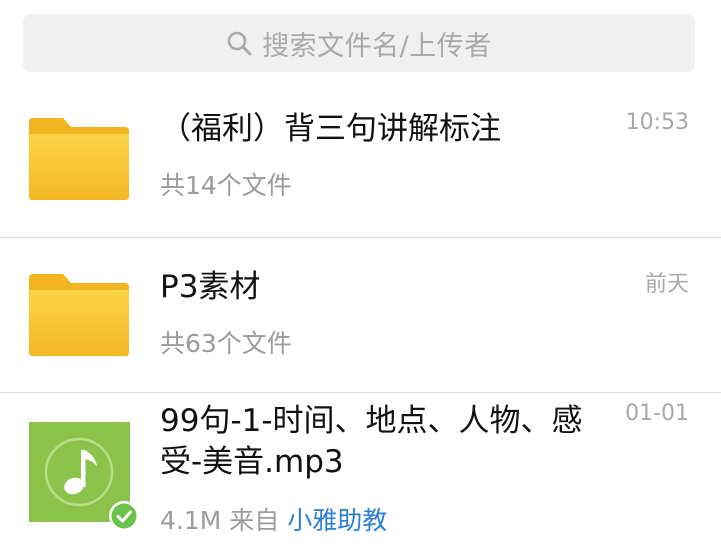 This screenshot has height=546, width=721. I want to click on file-time: 01-01, so click(657, 413).